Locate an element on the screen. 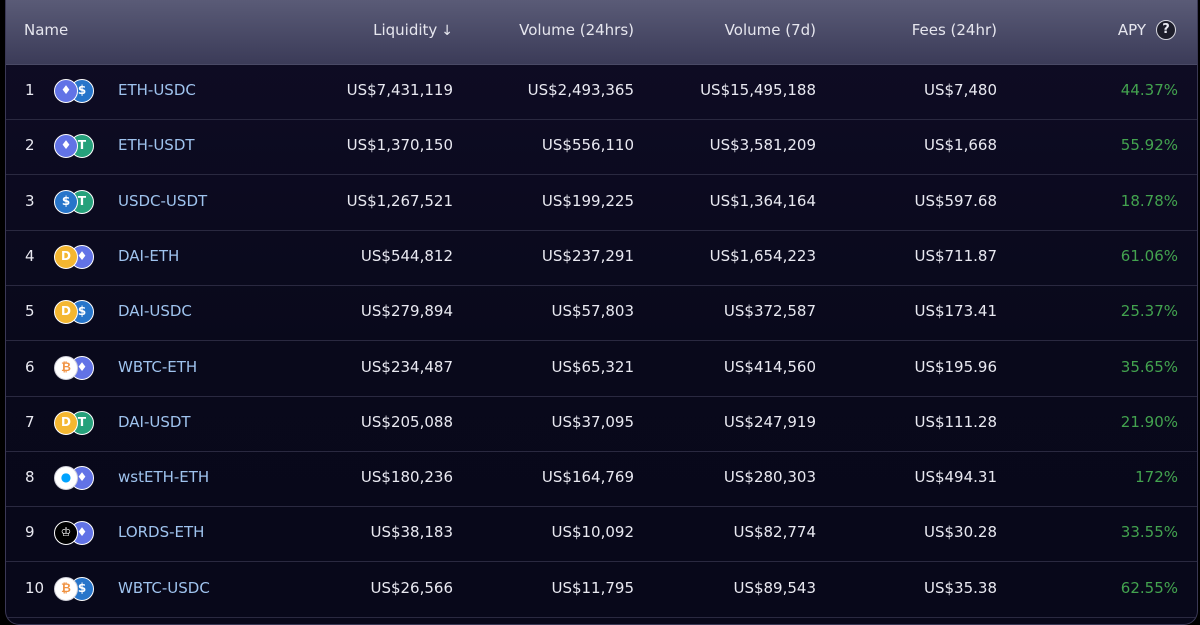 This screenshot has height=625, width=1200. cell-volume-24h: US$57,803 is located at coordinates (592, 311).